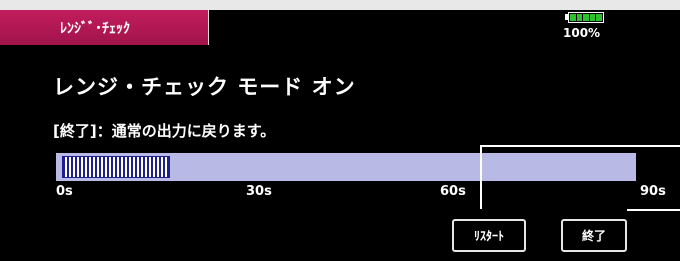 This screenshot has width=680, height=261. What do you see at coordinates (586, 17) in the screenshot?
I see `battery-icon` at bounding box center [586, 17].